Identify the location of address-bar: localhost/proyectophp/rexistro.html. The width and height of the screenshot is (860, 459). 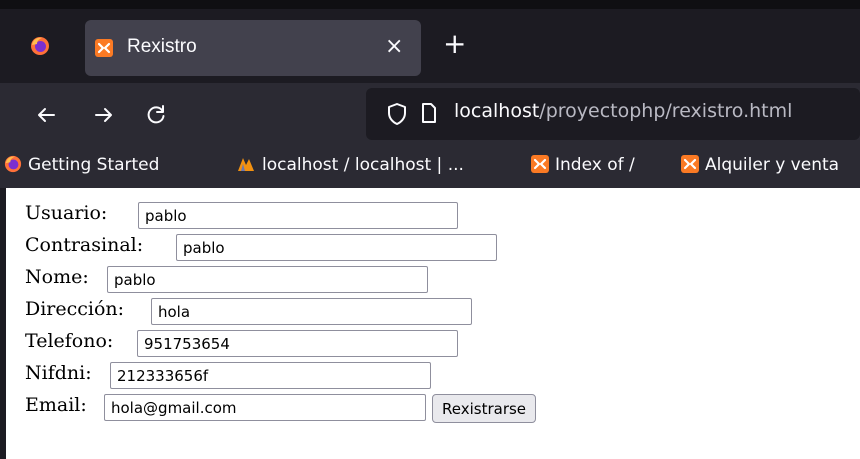
(613, 114).